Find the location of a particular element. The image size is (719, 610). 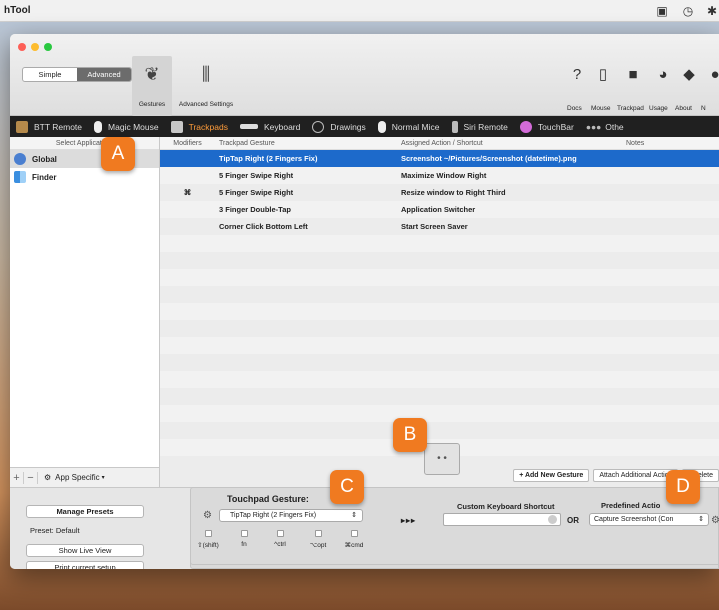

gesture-select: TipTap Right (2 Fingers Fix) ⇕ is located at coordinates (291, 515).